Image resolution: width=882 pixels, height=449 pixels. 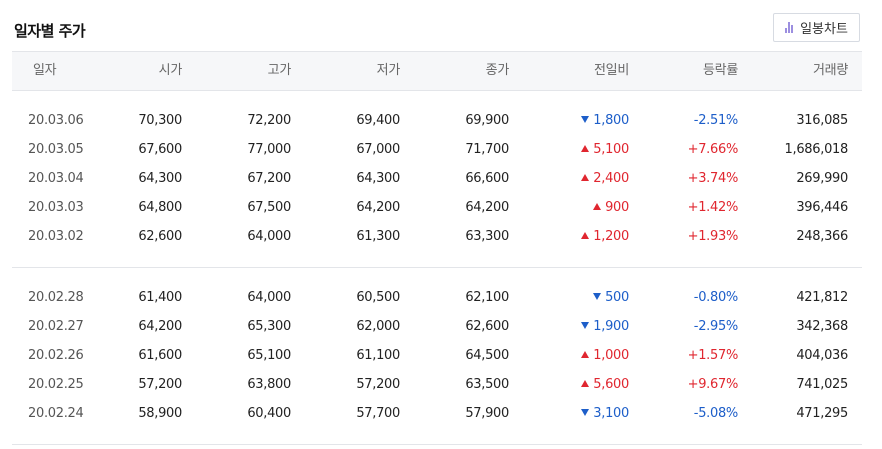 What do you see at coordinates (713, 384) in the screenshot?
I see `rate-cell: +9.67%` at bounding box center [713, 384].